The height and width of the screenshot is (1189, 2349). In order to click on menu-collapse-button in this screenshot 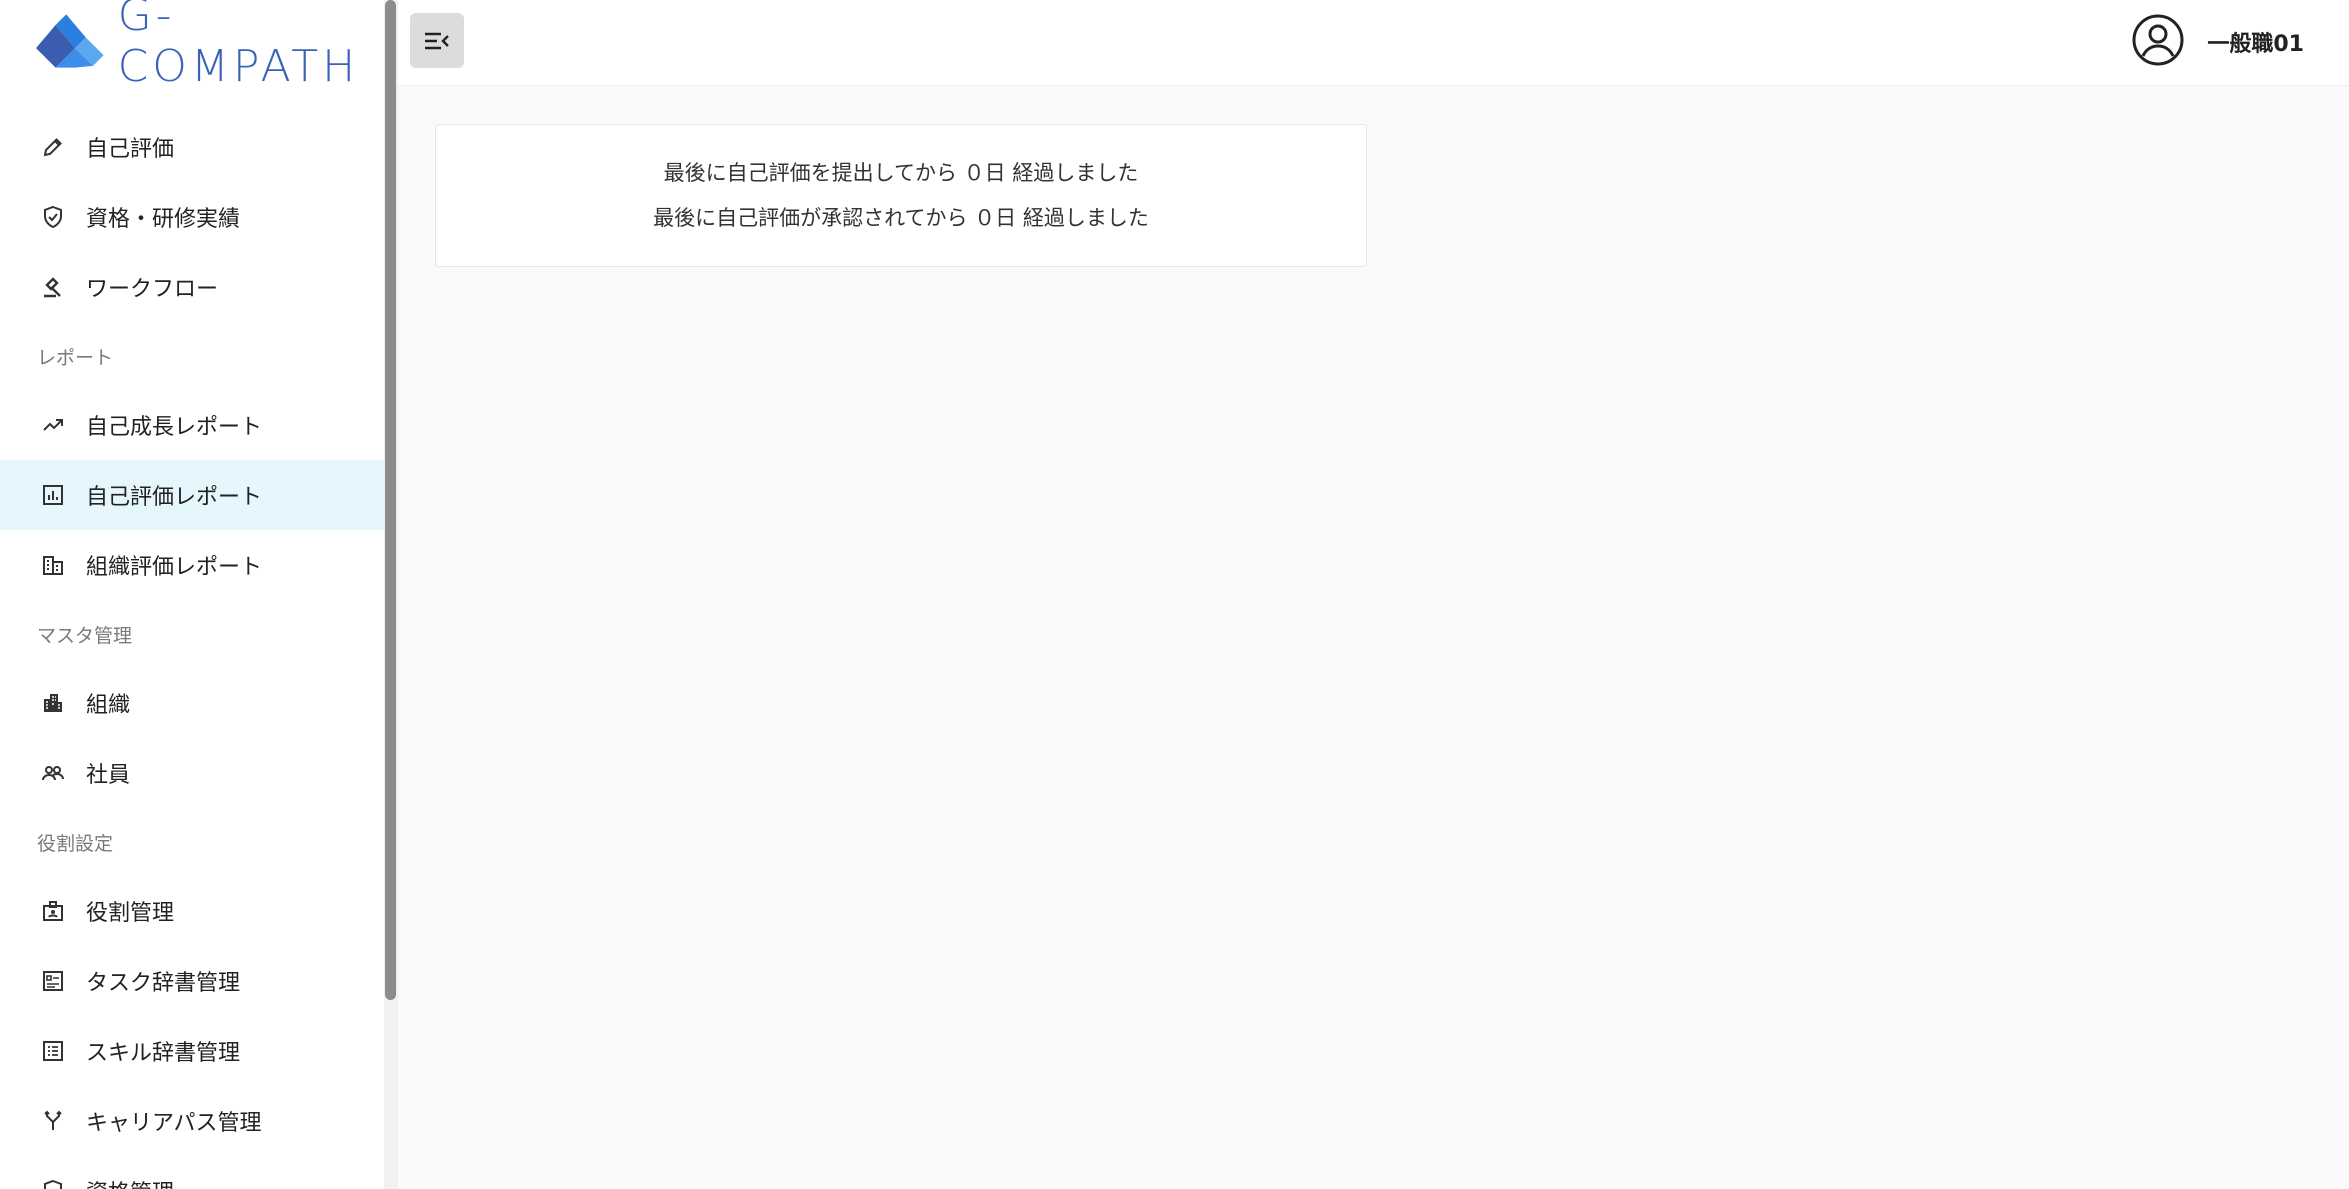, I will do `click(437, 40)`.